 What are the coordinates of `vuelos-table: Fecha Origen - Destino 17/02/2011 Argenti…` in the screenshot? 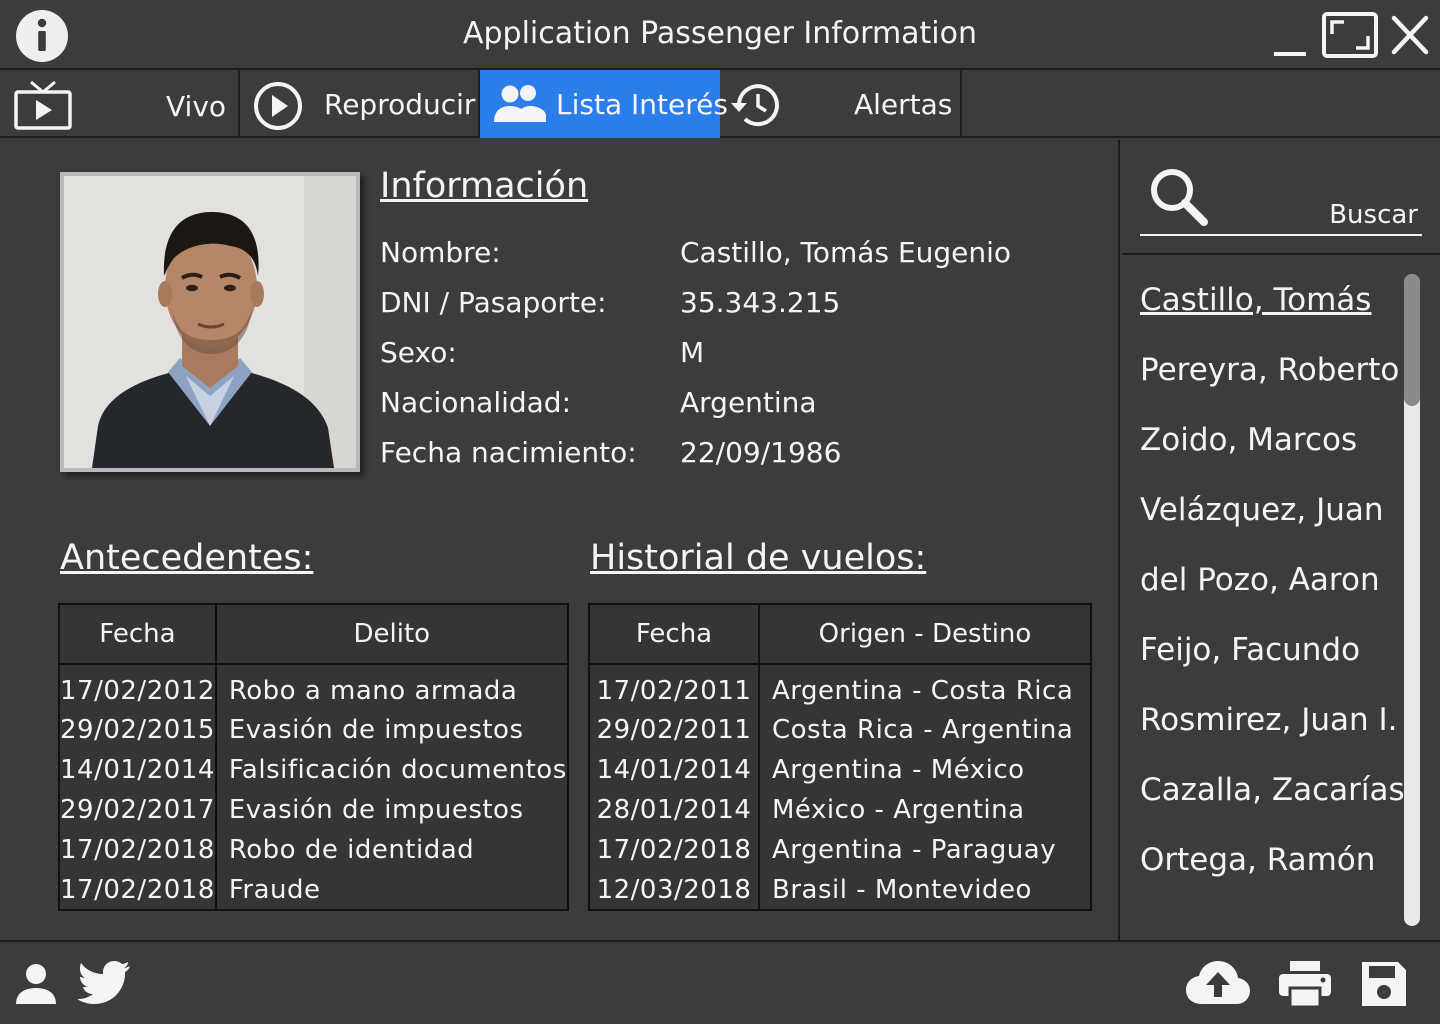 It's located at (840, 757).